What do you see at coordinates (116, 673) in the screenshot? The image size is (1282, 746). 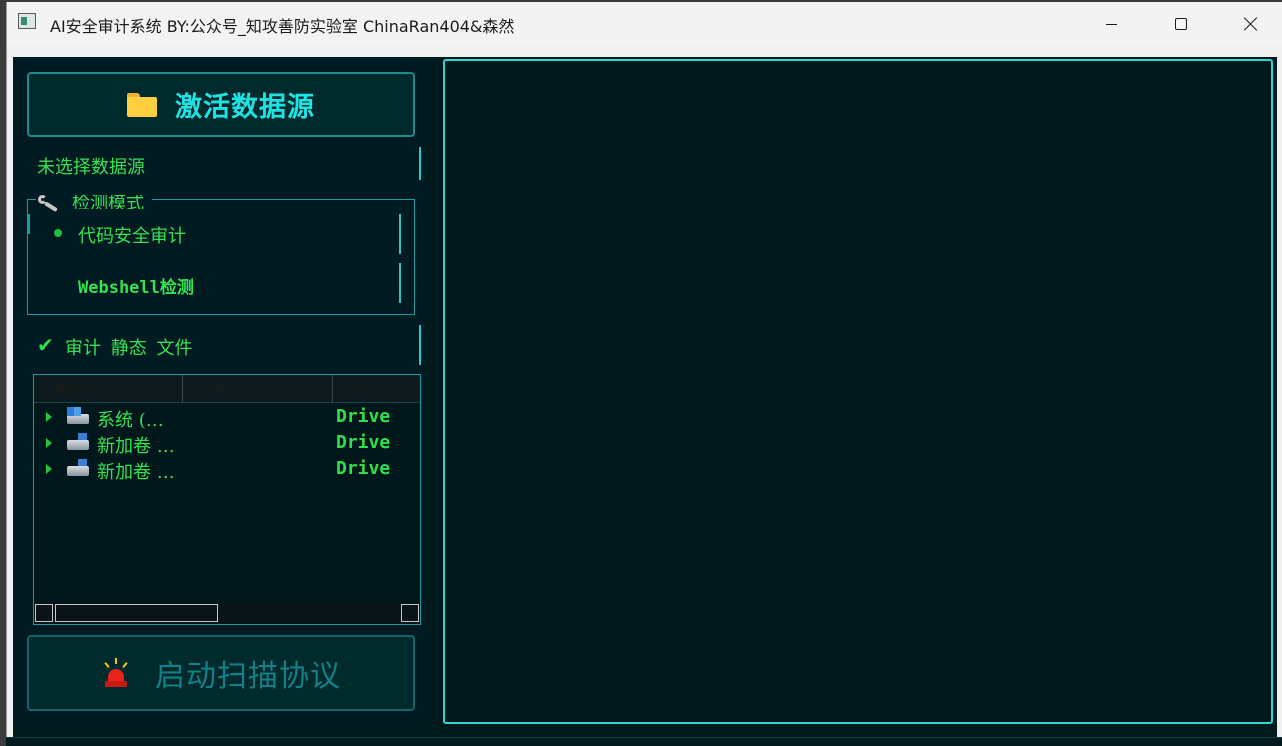 I see `siren-icon` at bounding box center [116, 673].